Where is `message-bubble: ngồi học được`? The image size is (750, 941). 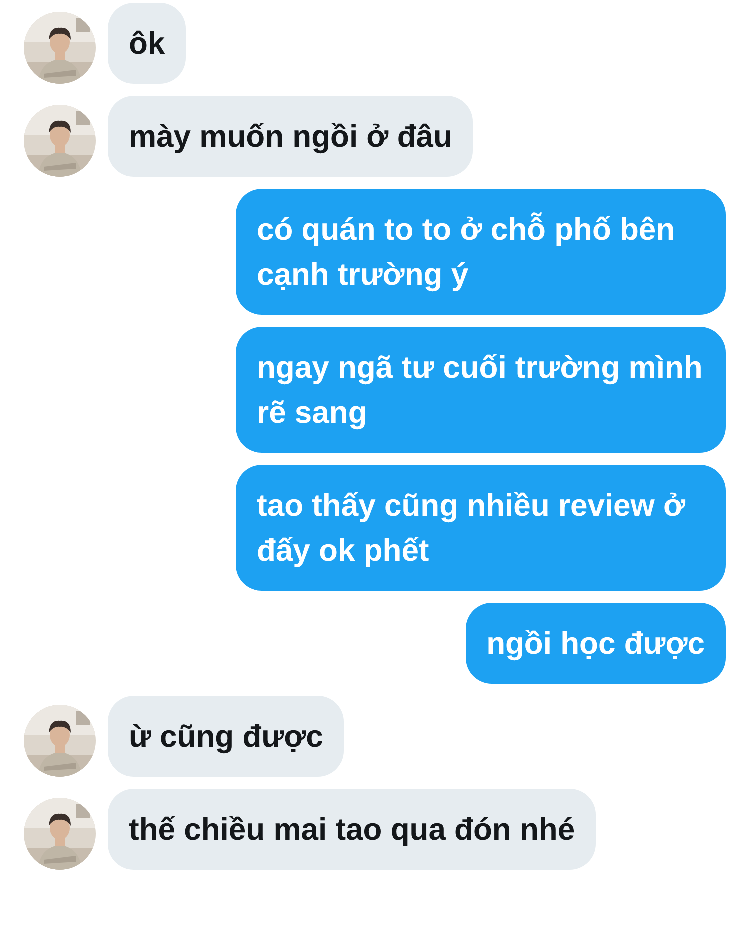 message-bubble: ngồi học được is located at coordinates (596, 643).